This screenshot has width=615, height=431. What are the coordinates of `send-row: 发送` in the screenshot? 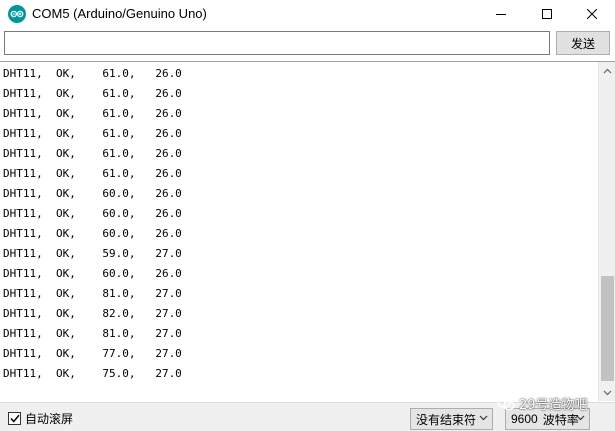 It's located at (307, 44).